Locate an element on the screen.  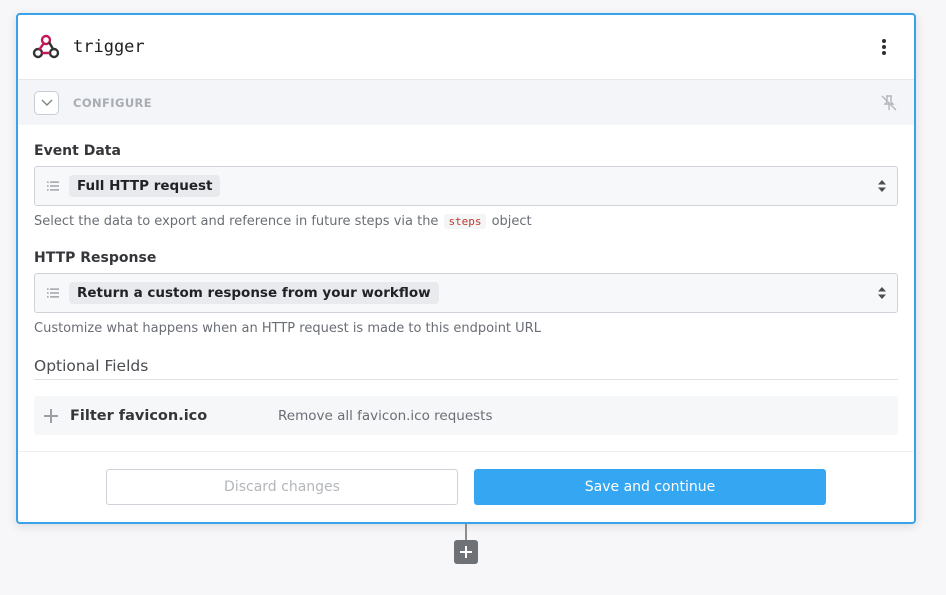
step-connector is located at coordinates (466, 532).